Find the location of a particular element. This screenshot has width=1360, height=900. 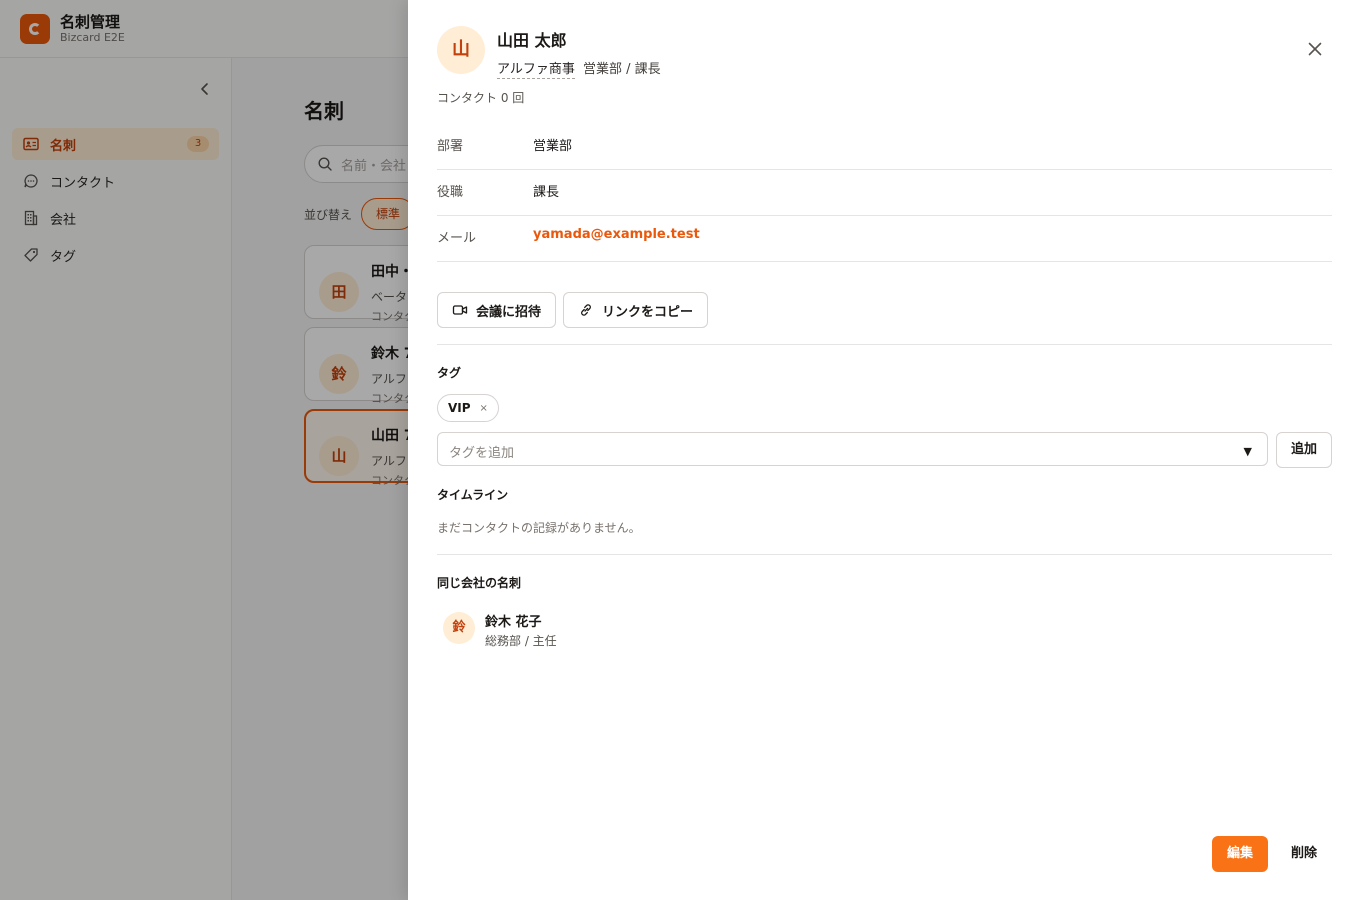

field-value: 課長 is located at coordinates (546, 192).